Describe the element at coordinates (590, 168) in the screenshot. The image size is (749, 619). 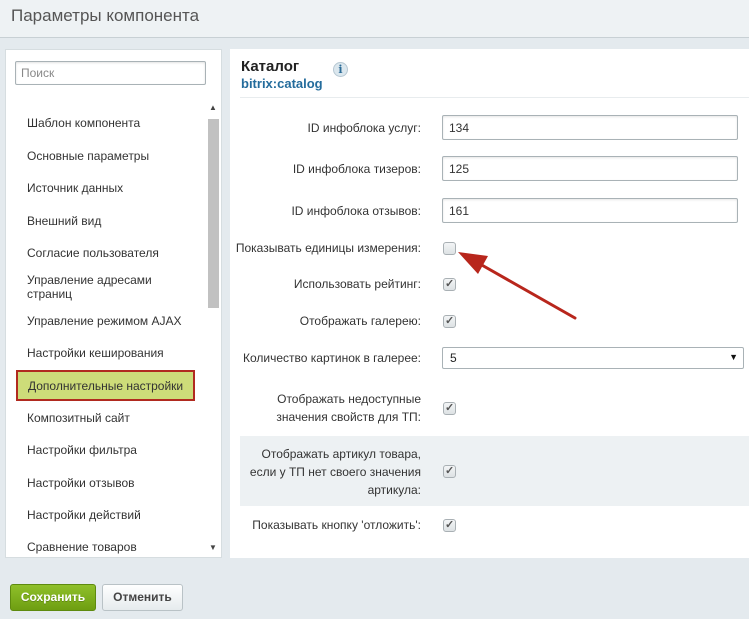
I see `teasers-iblock-input` at that location.